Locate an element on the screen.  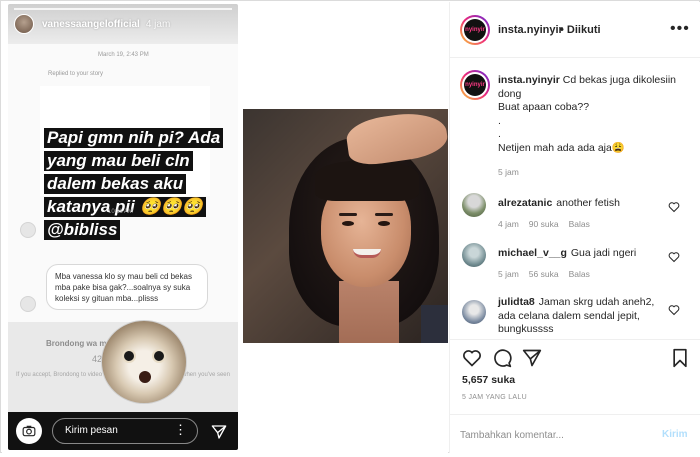
comment-body: another fetish is located at coordinates (588, 203).